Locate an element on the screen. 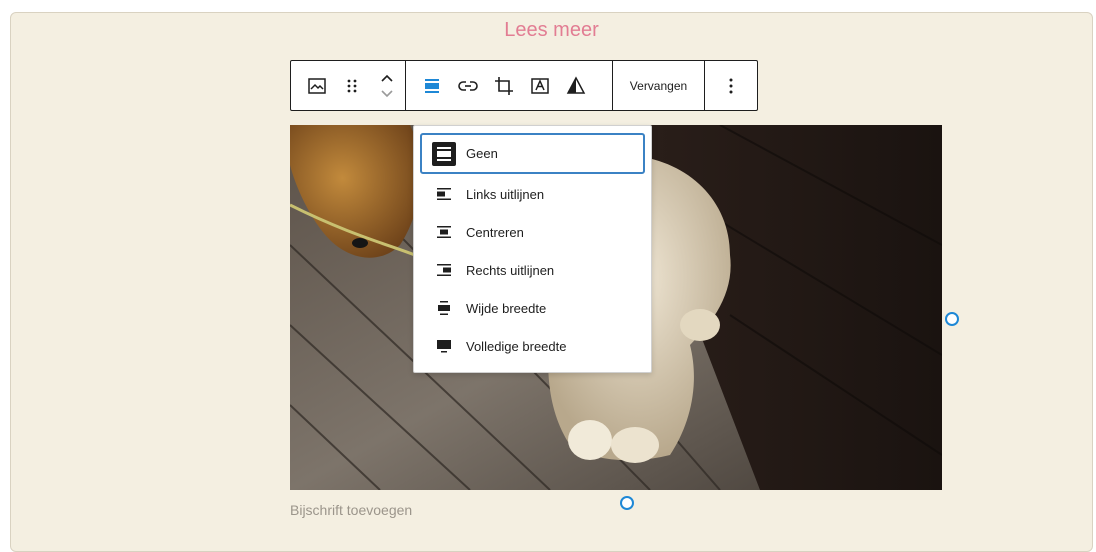  menu-item-align-left: Links uitlijnen is located at coordinates (532, 194).